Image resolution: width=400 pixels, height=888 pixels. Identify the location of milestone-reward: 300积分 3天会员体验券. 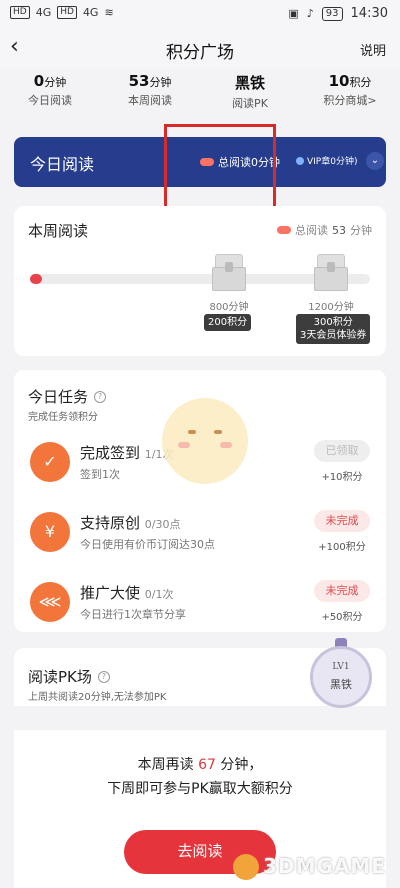
(333, 329).